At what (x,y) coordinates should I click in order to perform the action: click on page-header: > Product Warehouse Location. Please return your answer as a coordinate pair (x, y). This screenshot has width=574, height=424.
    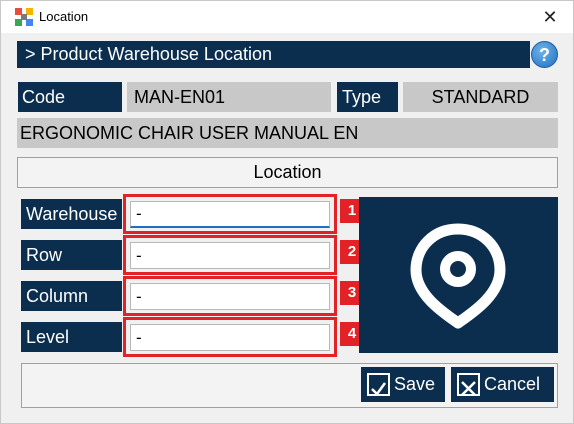
    Looking at the image, I should click on (273, 54).